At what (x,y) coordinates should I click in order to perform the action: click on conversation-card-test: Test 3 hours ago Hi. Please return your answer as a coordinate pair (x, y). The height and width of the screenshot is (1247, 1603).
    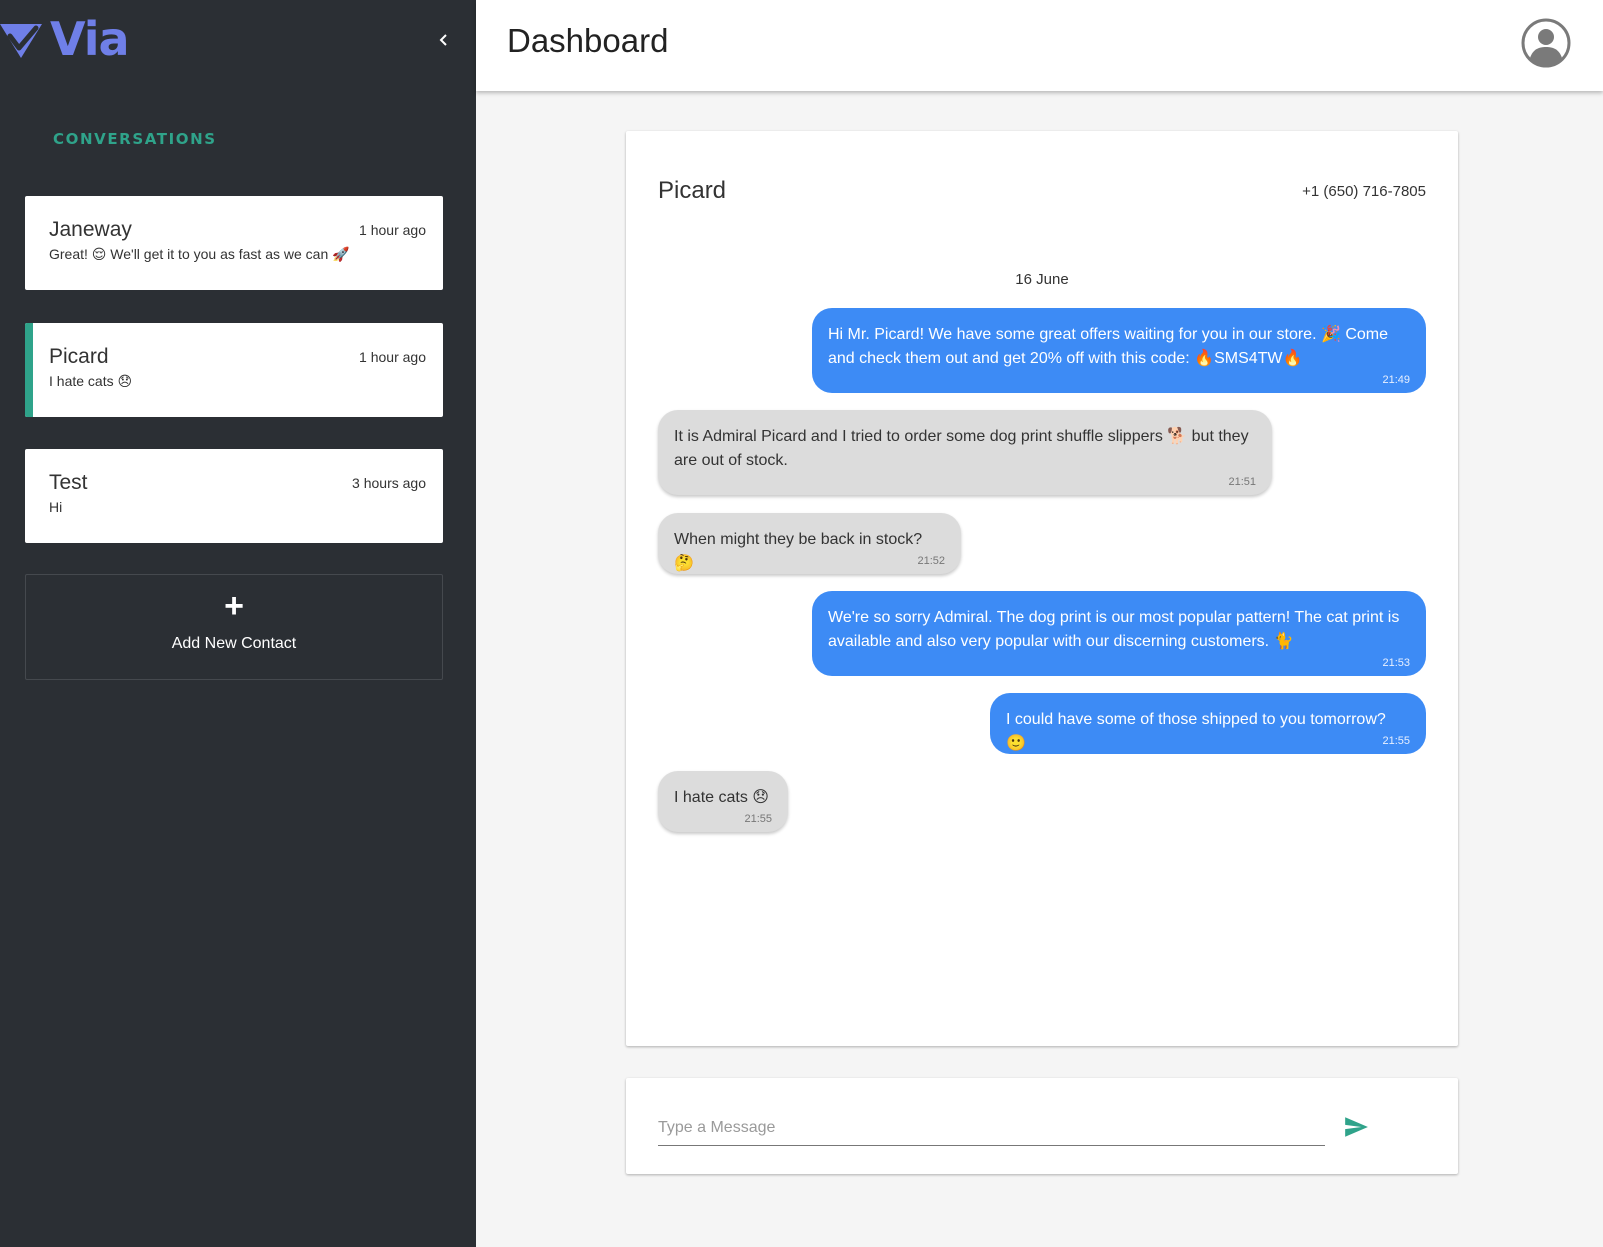
    Looking at the image, I should click on (234, 496).